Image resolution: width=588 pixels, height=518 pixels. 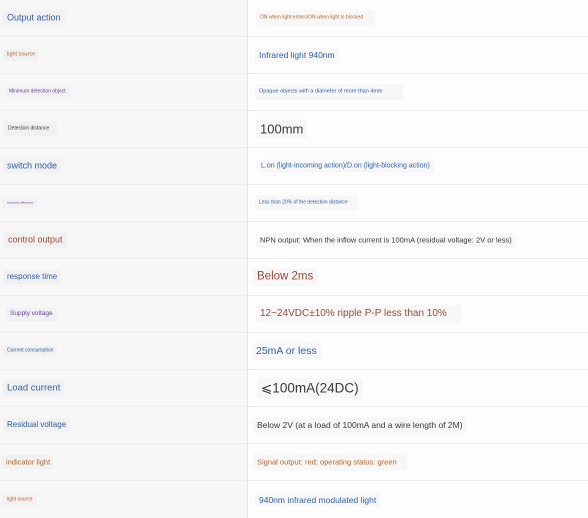 I want to click on spec-value-cell: 100mm, so click(x=418, y=129).